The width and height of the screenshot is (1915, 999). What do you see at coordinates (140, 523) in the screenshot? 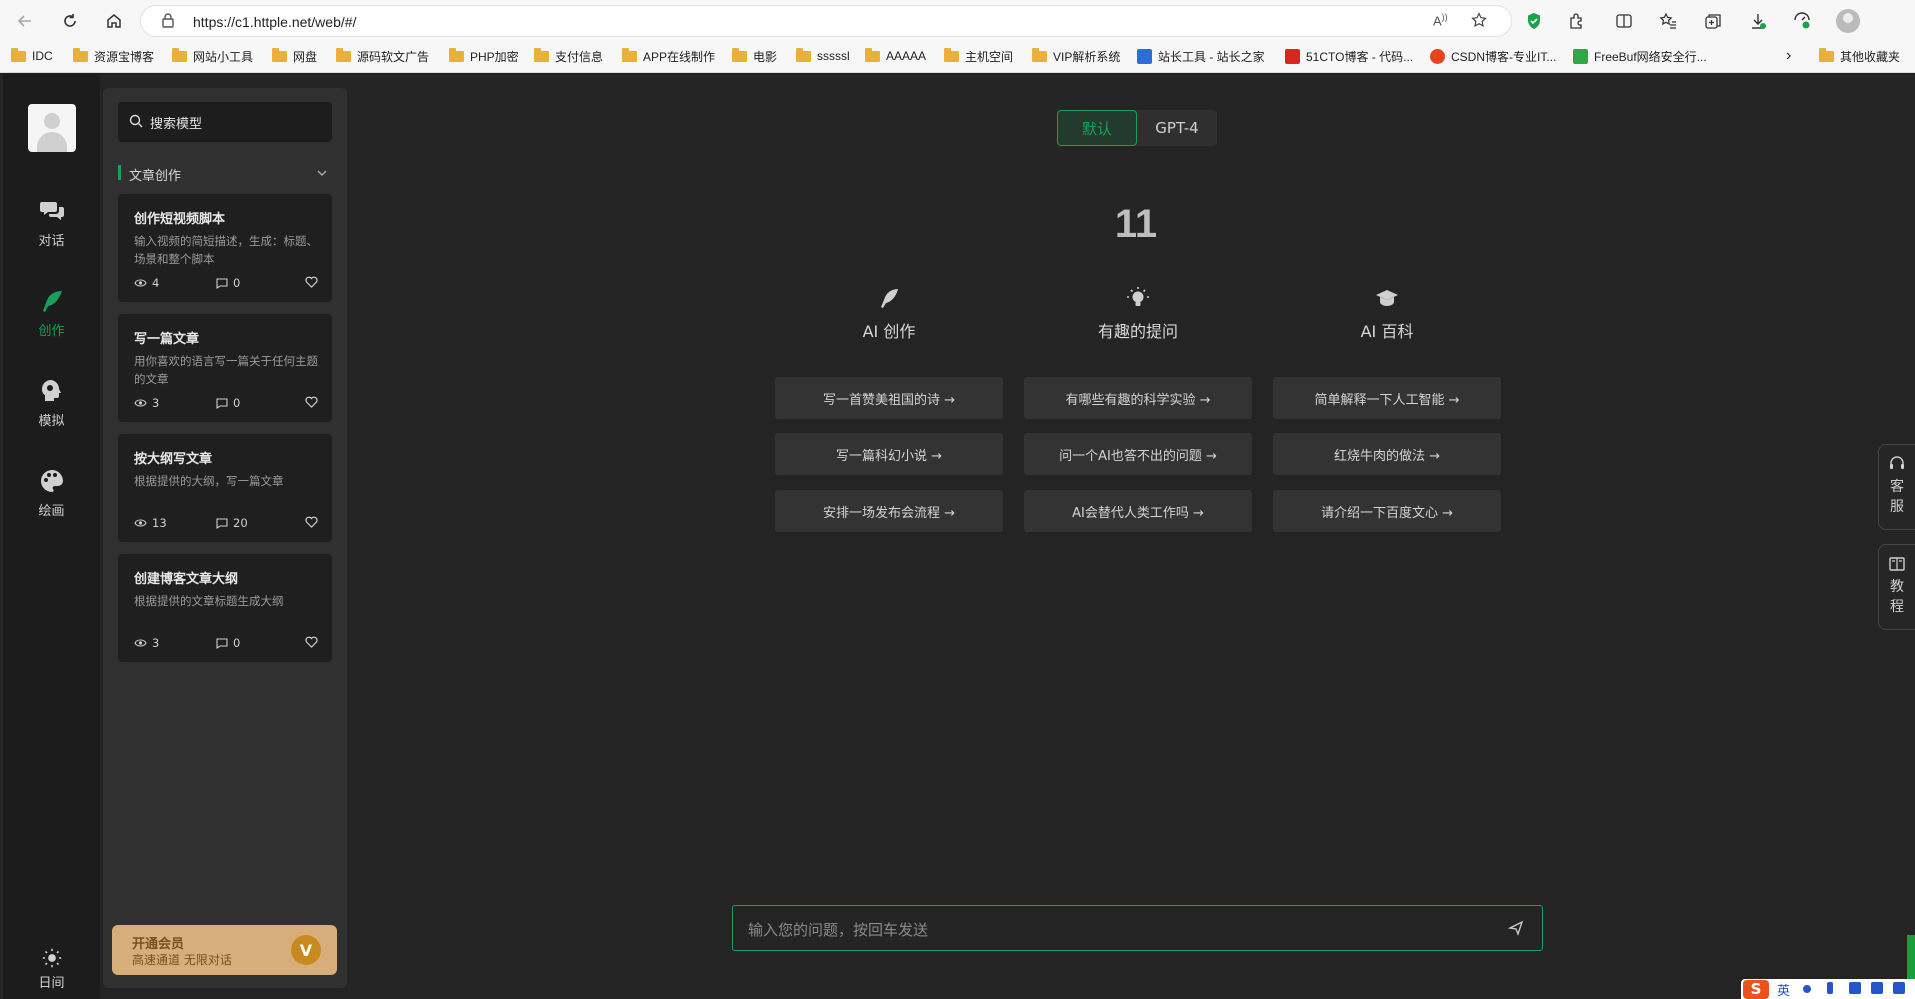
I see `eye-icon` at bounding box center [140, 523].